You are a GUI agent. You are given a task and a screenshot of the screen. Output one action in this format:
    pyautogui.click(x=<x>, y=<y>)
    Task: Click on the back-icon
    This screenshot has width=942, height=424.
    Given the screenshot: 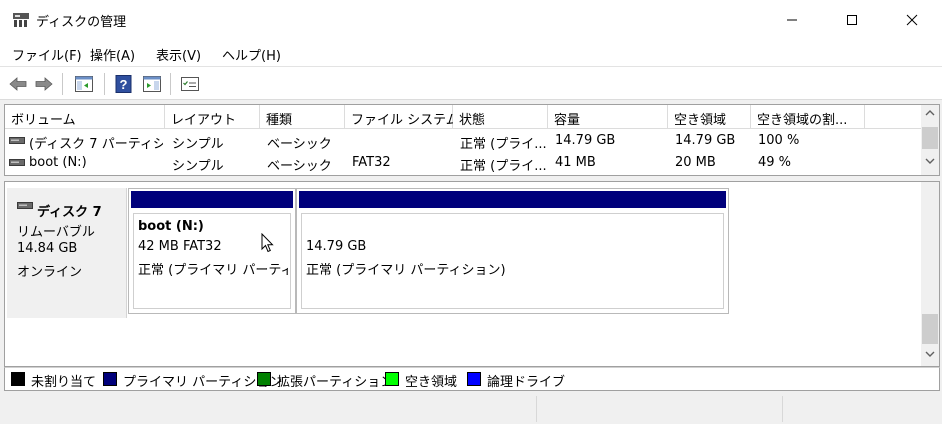 What is the action you would take?
    pyautogui.click(x=18, y=84)
    